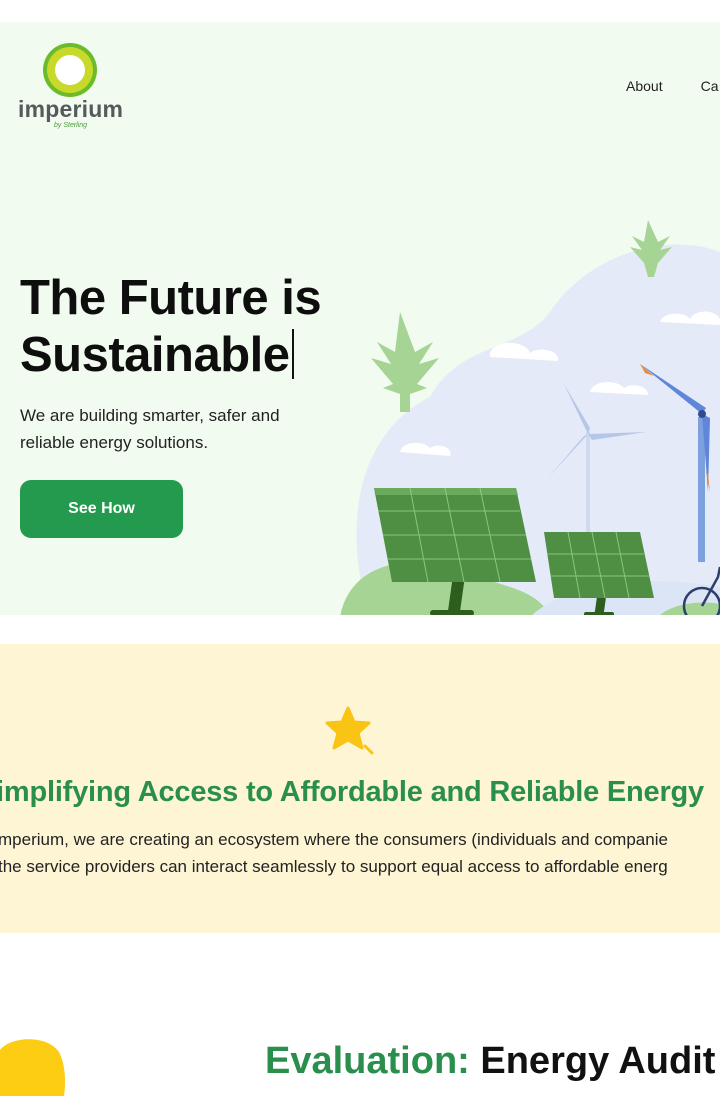 The height and width of the screenshot is (1096, 720). What do you see at coordinates (71, 125) in the screenshot?
I see `brand-tagline: by Sterling` at bounding box center [71, 125].